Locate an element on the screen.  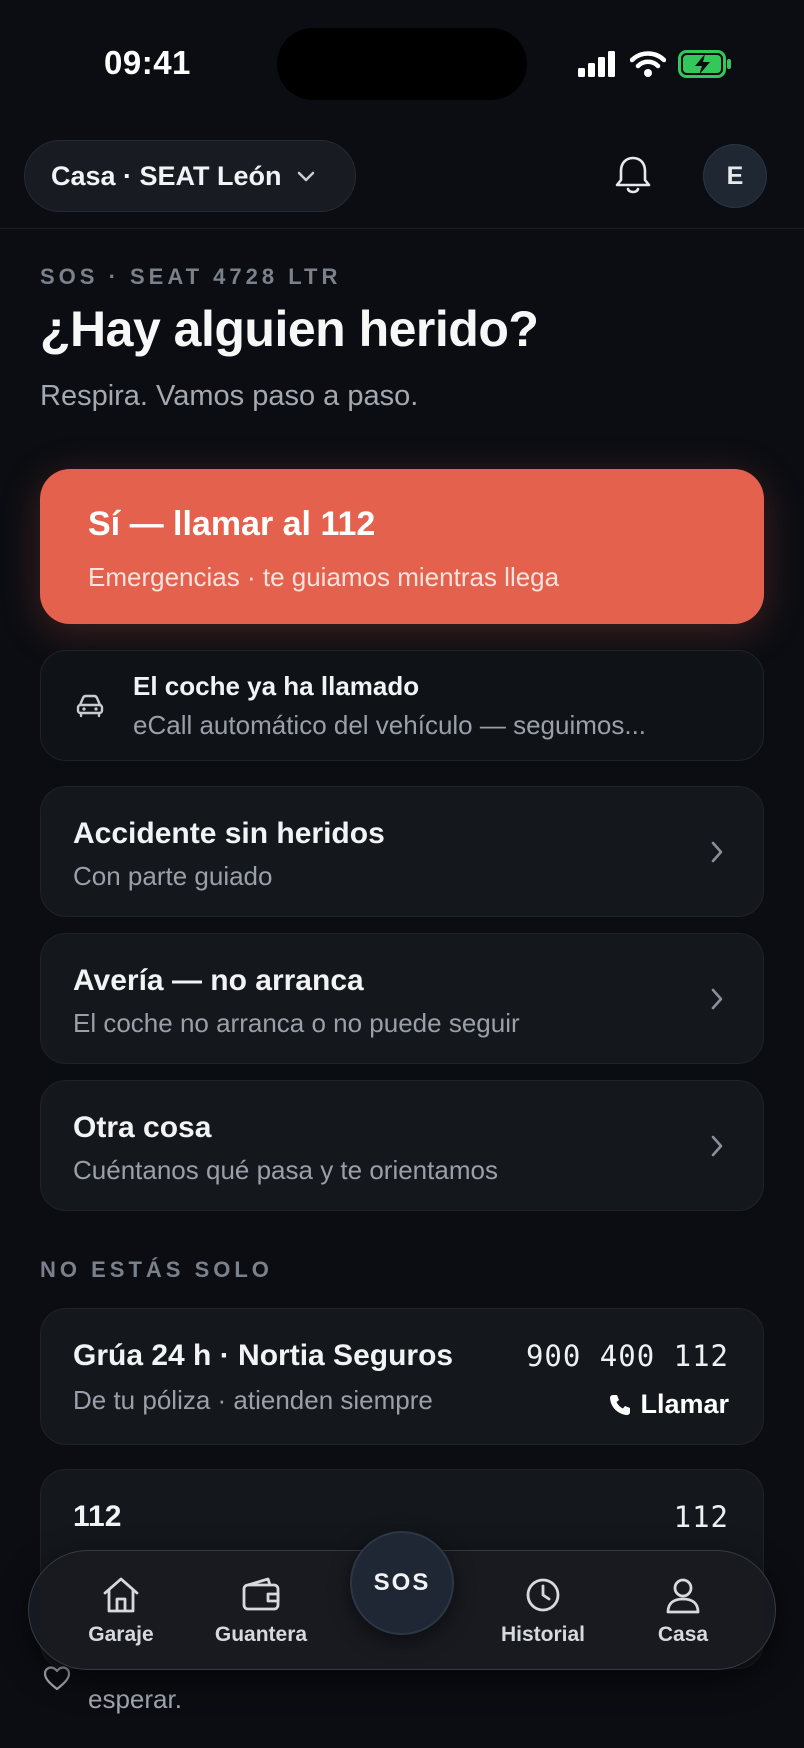
car-icon is located at coordinates (90, 705).